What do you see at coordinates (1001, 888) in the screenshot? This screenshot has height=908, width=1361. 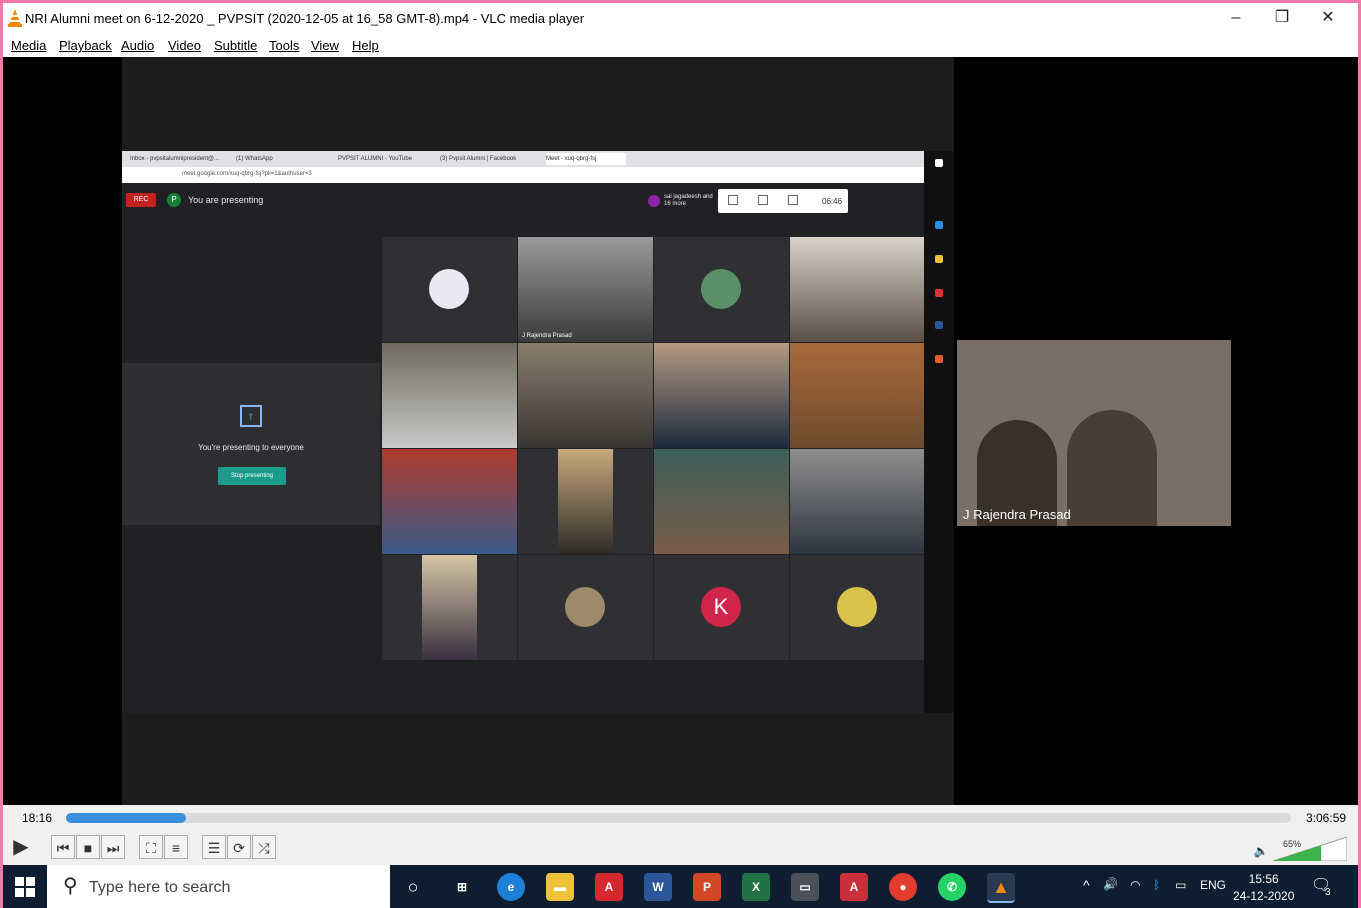 I see `vlc-taskbar-icon: ▲` at bounding box center [1001, 888].